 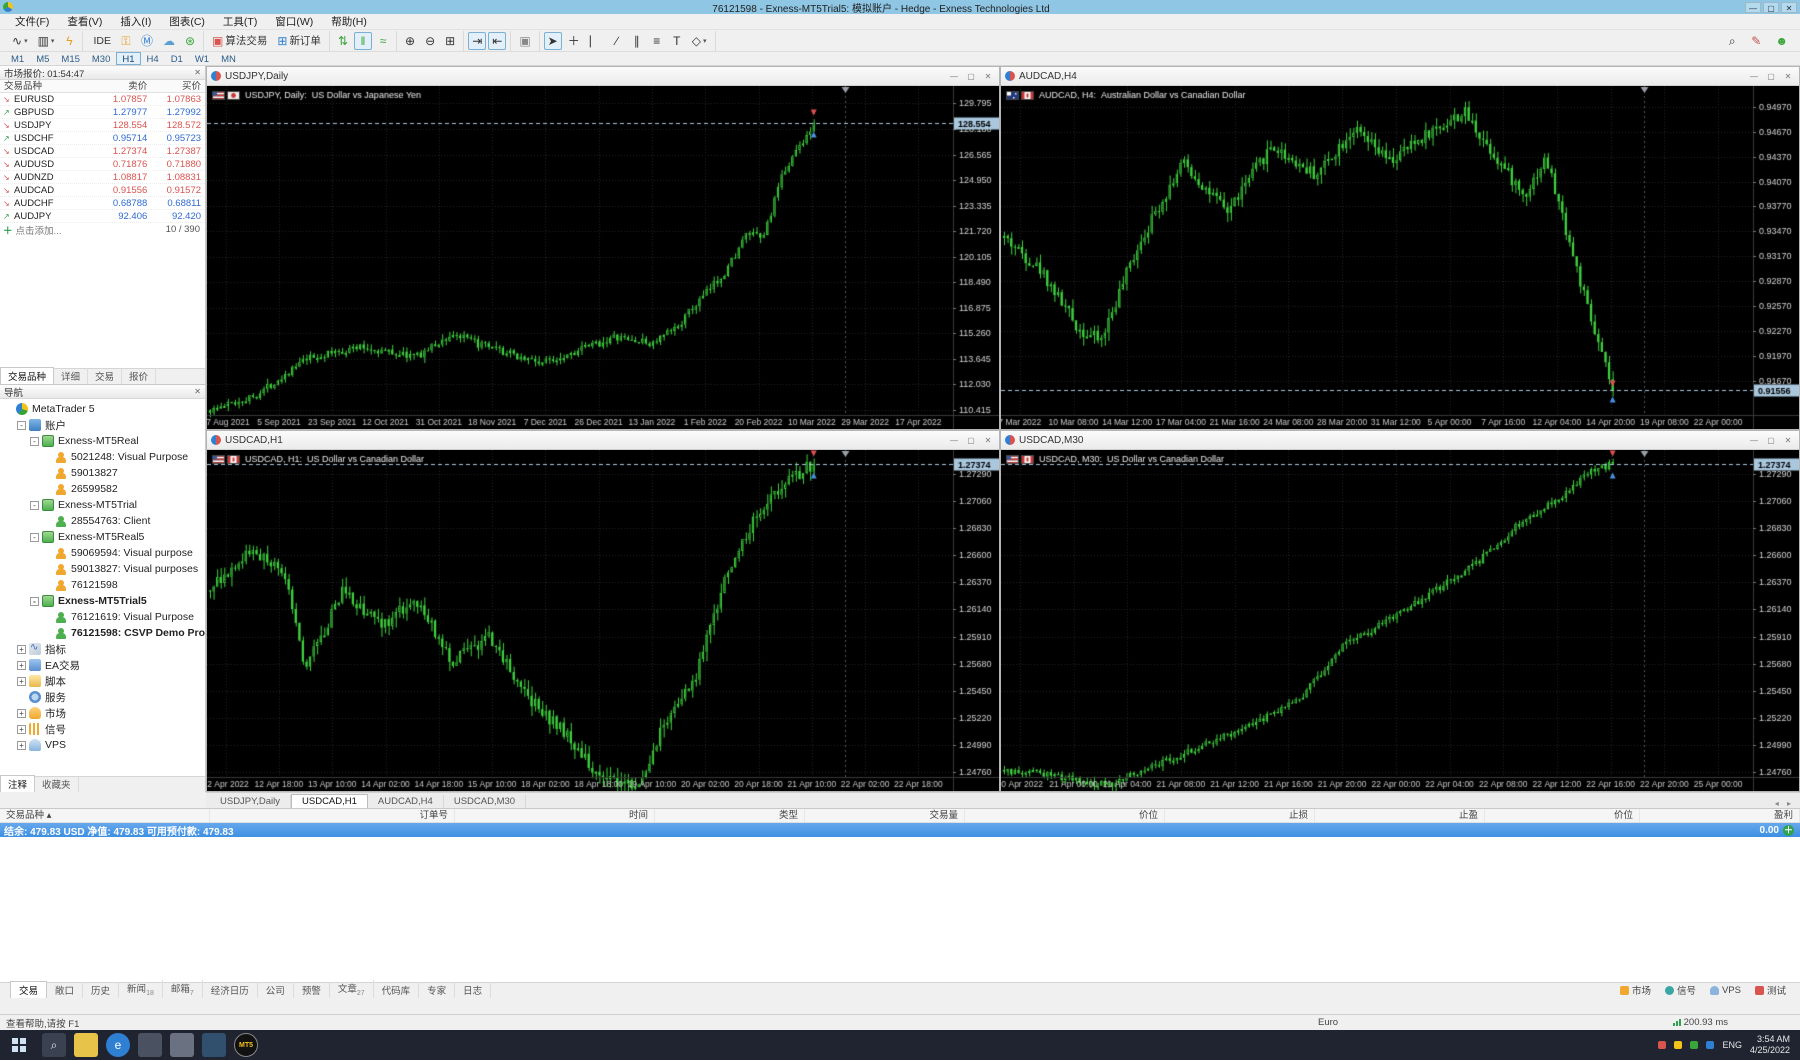 What do you see at coordinates (228, 58) in the screenshot?
I see `timeframe-mn: MN` at bounding box center [228, 58].